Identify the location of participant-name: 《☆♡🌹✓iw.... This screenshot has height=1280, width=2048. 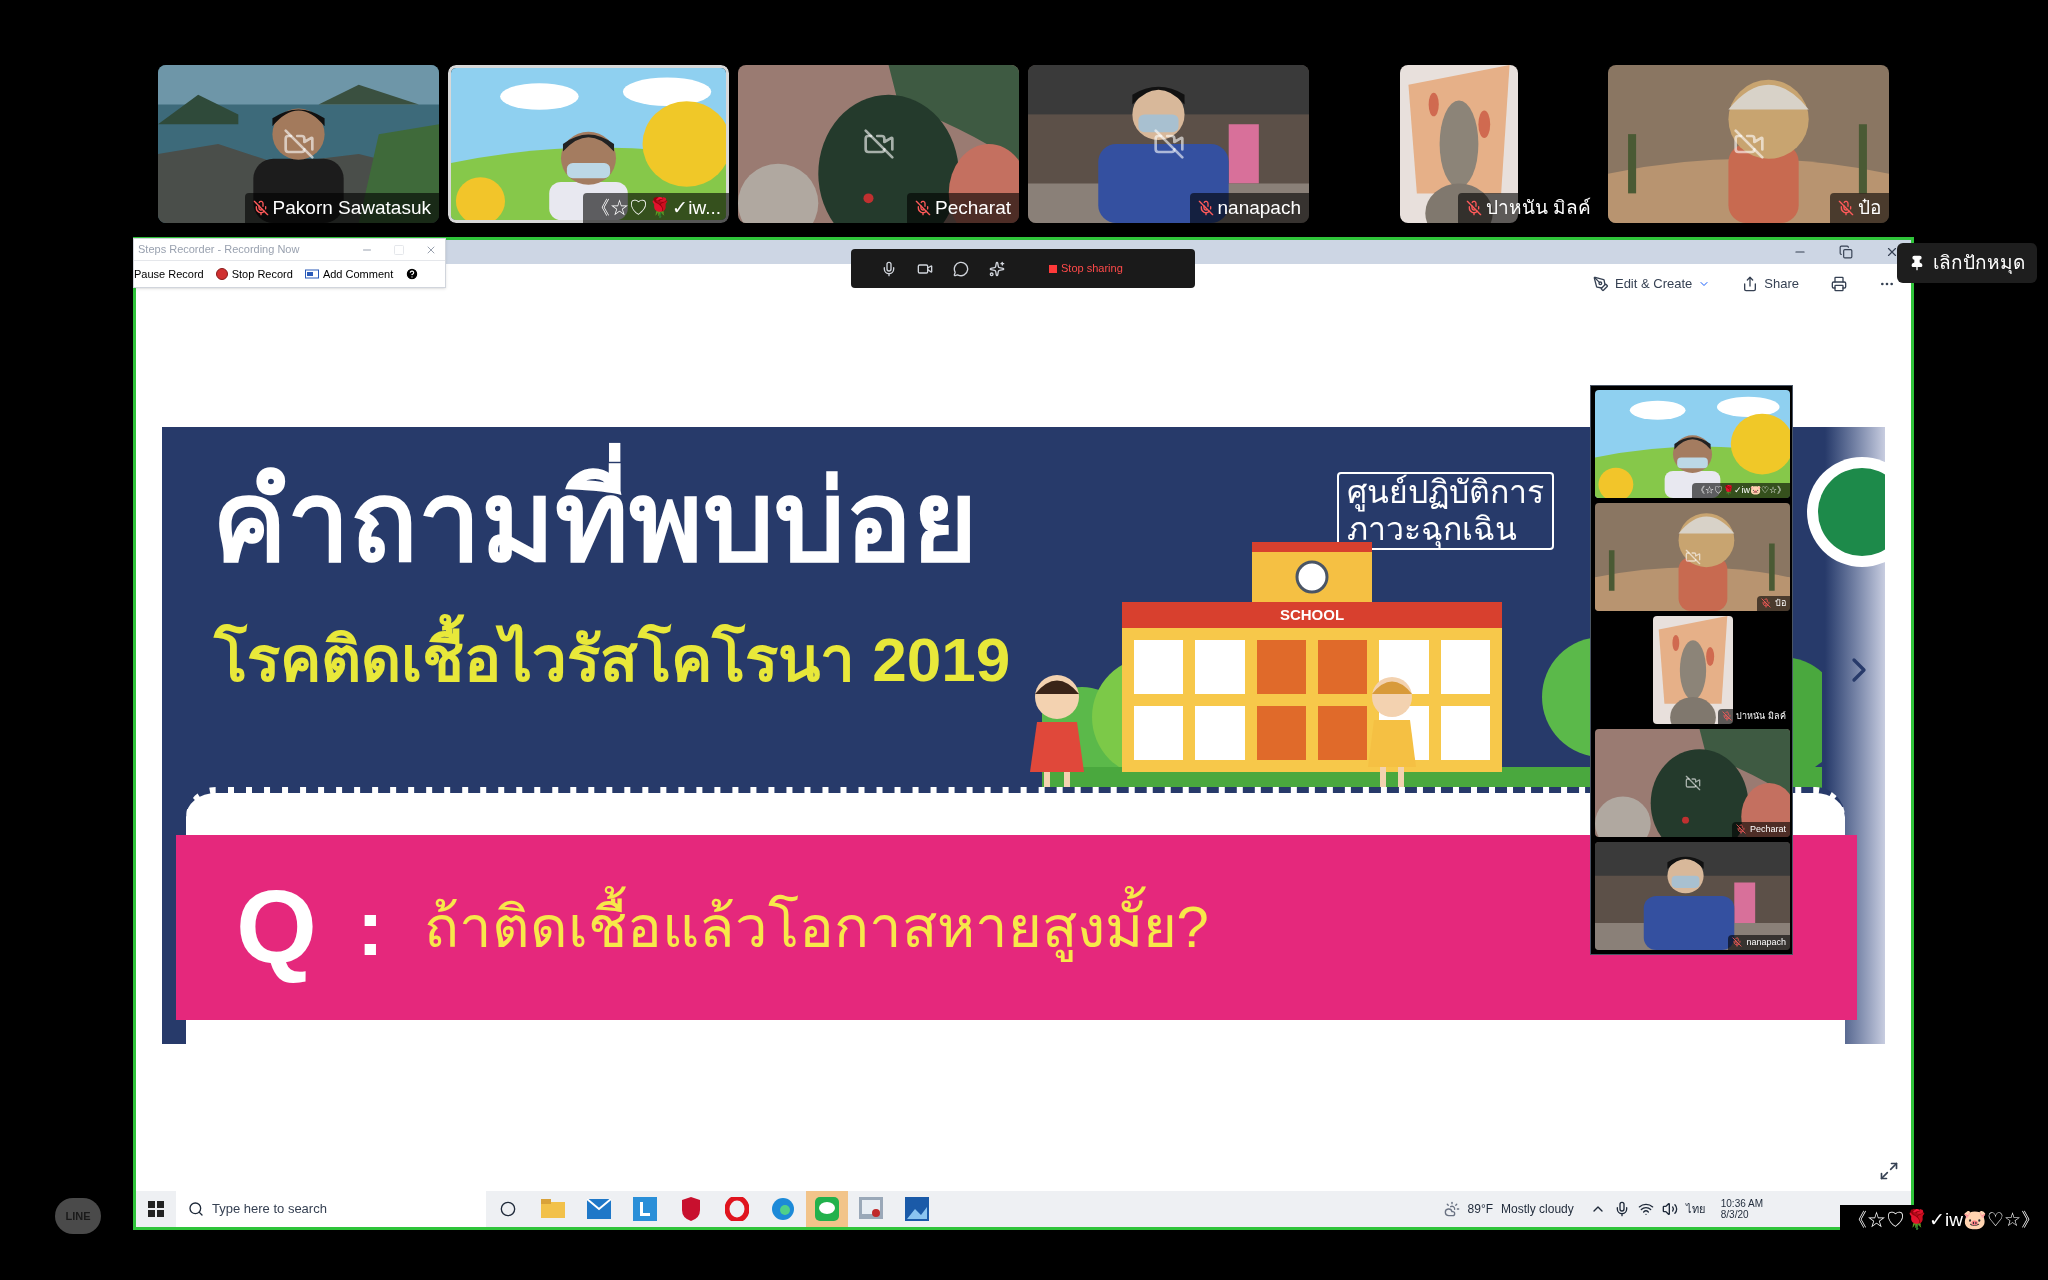
(656, 207).